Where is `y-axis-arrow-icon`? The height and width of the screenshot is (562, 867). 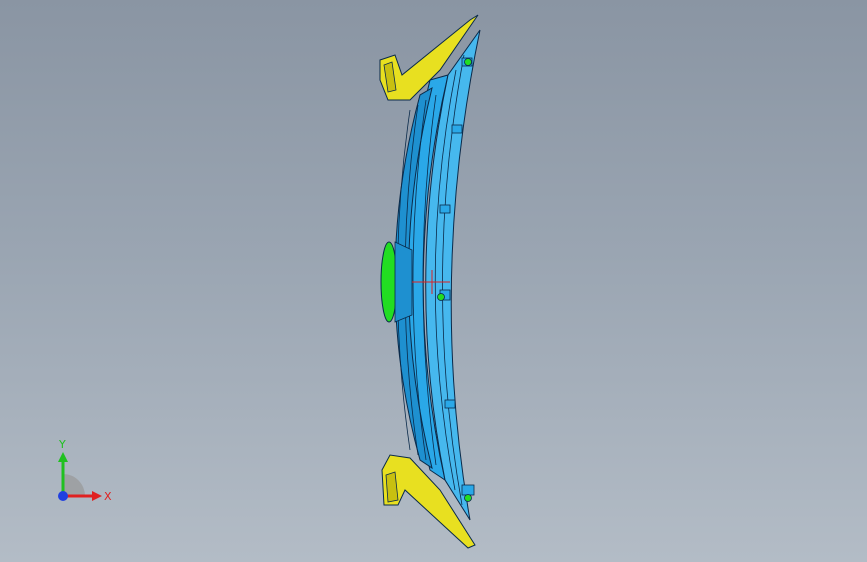
y-axis-arrow-icon is located at coordinates (63, 457).